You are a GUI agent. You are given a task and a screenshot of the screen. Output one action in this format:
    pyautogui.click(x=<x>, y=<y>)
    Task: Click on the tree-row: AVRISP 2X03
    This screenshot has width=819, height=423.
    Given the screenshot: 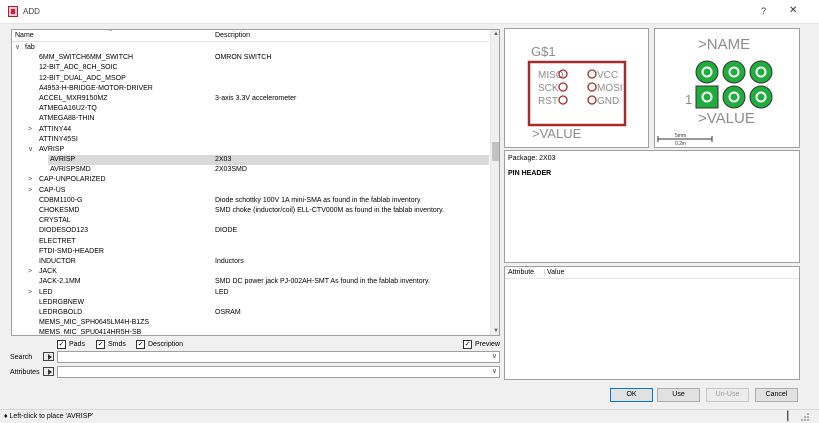 What is the action you would take?
    pyautogui.click(x=268, y=160)
    